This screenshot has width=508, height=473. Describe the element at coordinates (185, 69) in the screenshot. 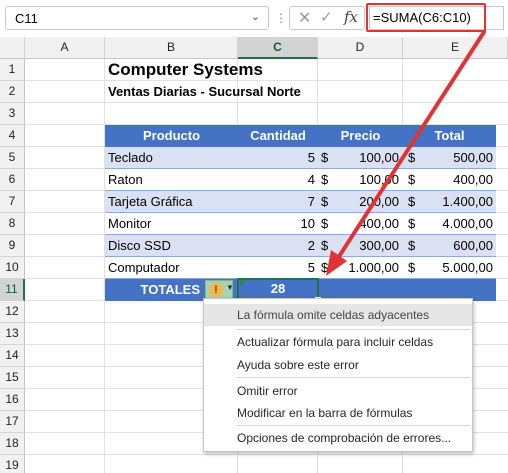

I see `sheet-title: Computer Systems` at that location.